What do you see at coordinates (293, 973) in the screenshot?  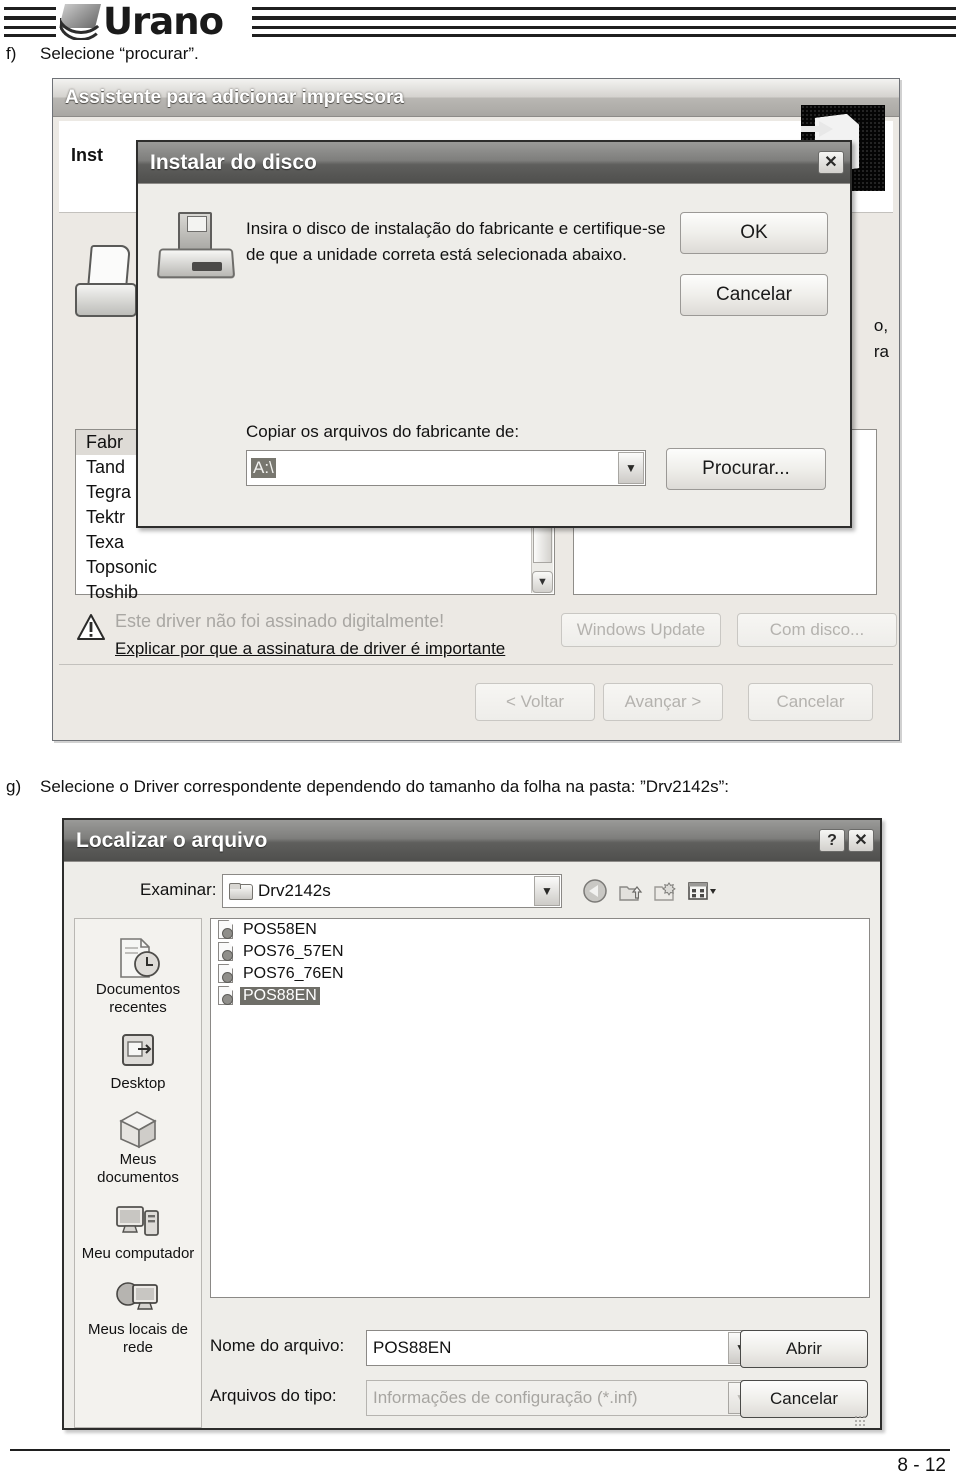 I see `file-name: POS76_76EN` at bounding box center [293, 973].